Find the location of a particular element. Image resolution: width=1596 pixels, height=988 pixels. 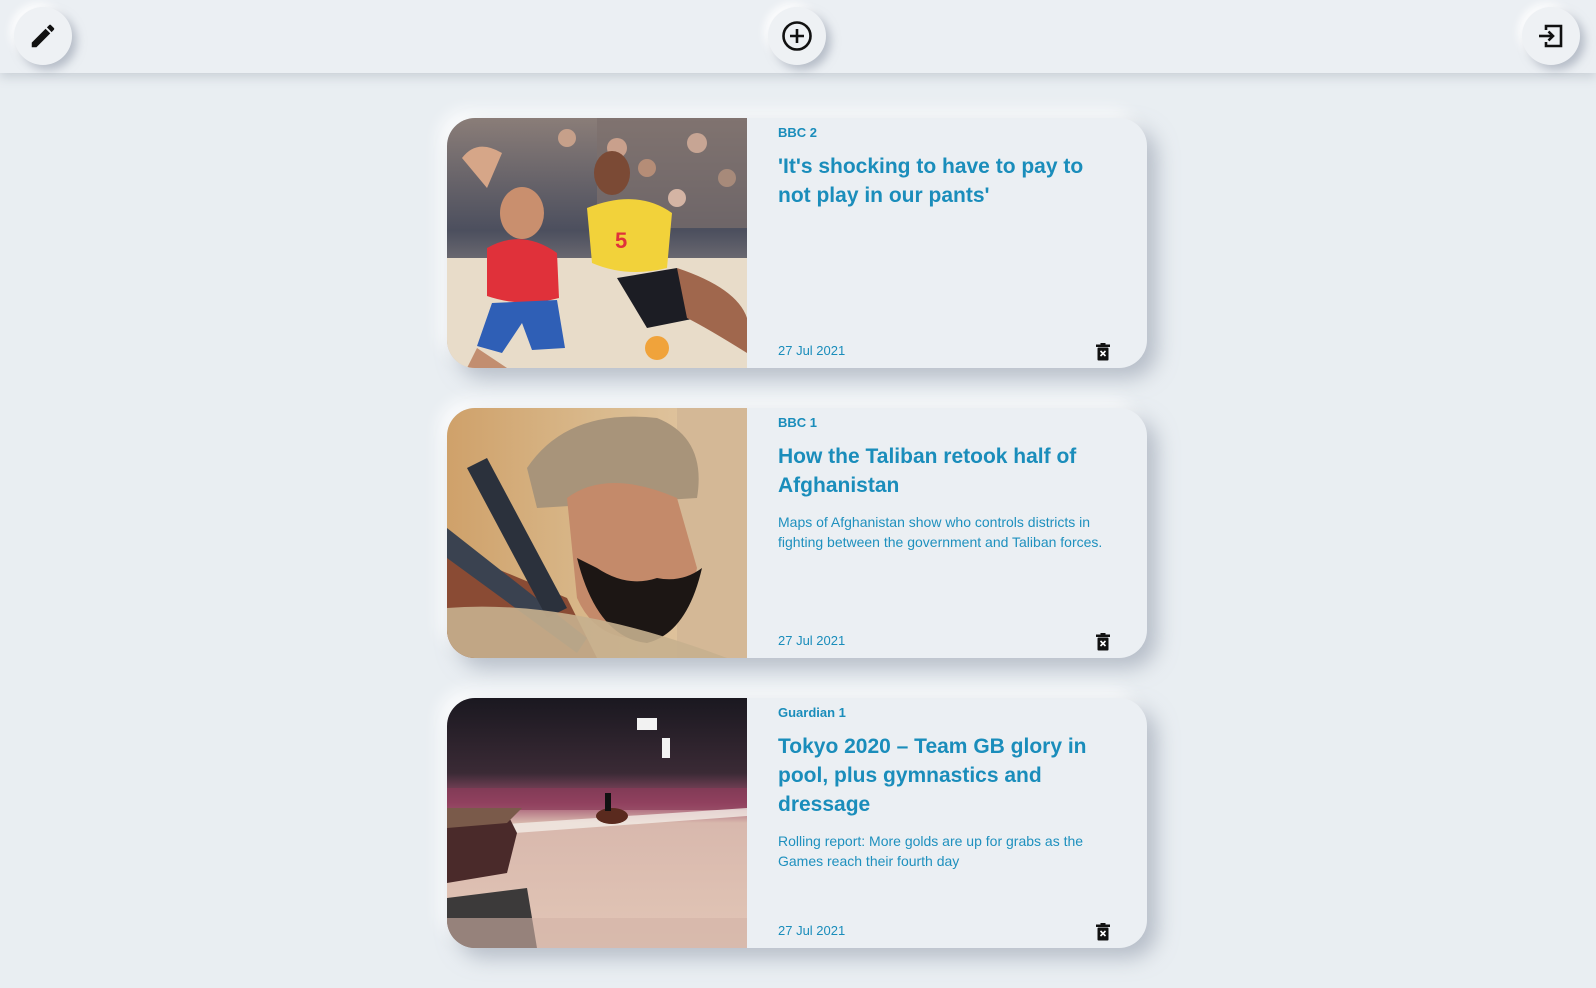

article-image: 5 is located at coordinates (597, 243).